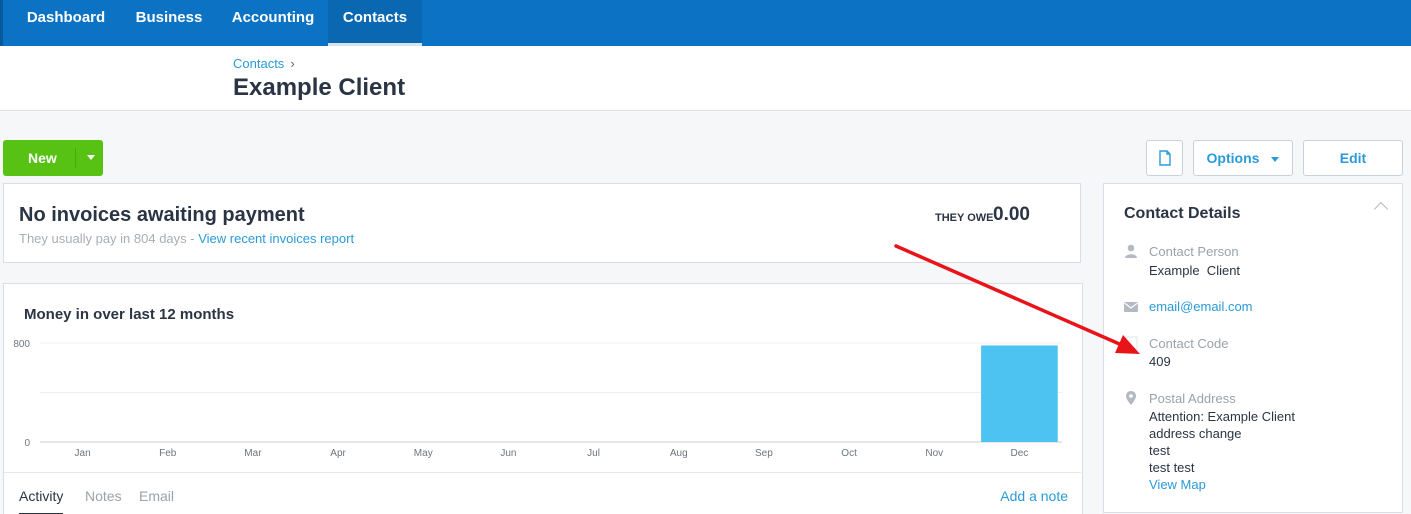 This screenshot has height=514, width=1411. Describe the element at coordinates (934, 453) in the screenshot. I see `chart-x-tick-label: Nov` at that location.